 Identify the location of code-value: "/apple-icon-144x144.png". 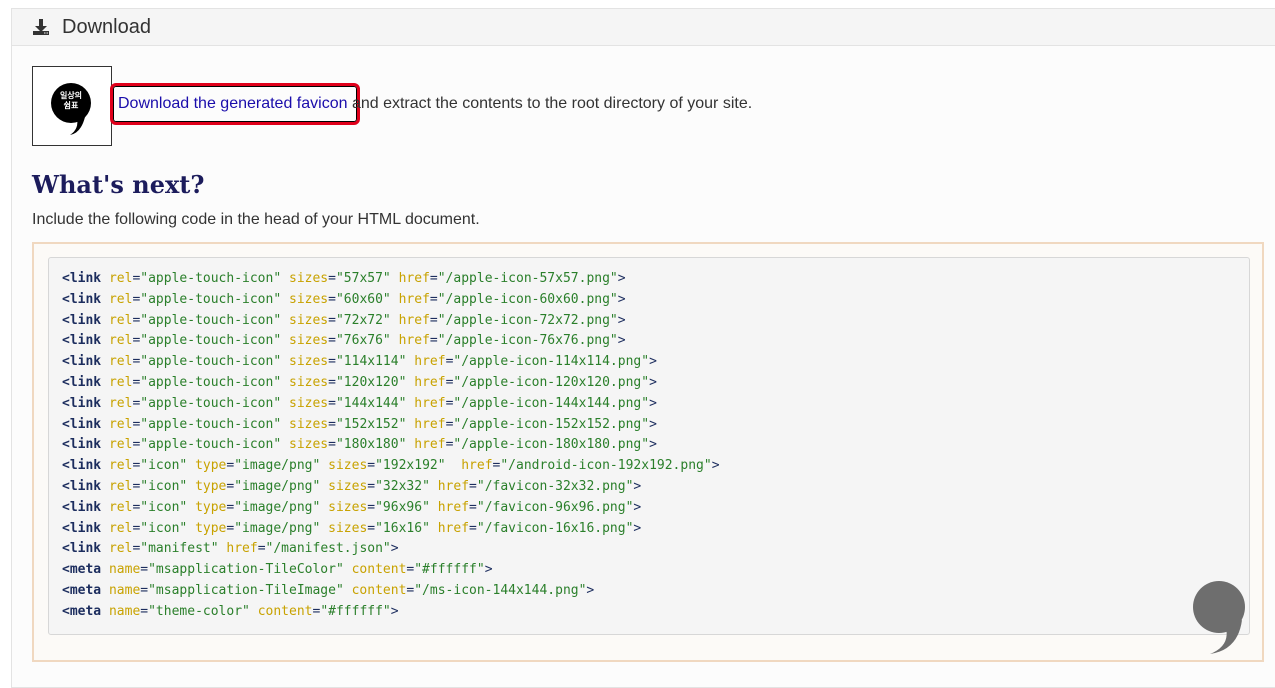
(551, 403).